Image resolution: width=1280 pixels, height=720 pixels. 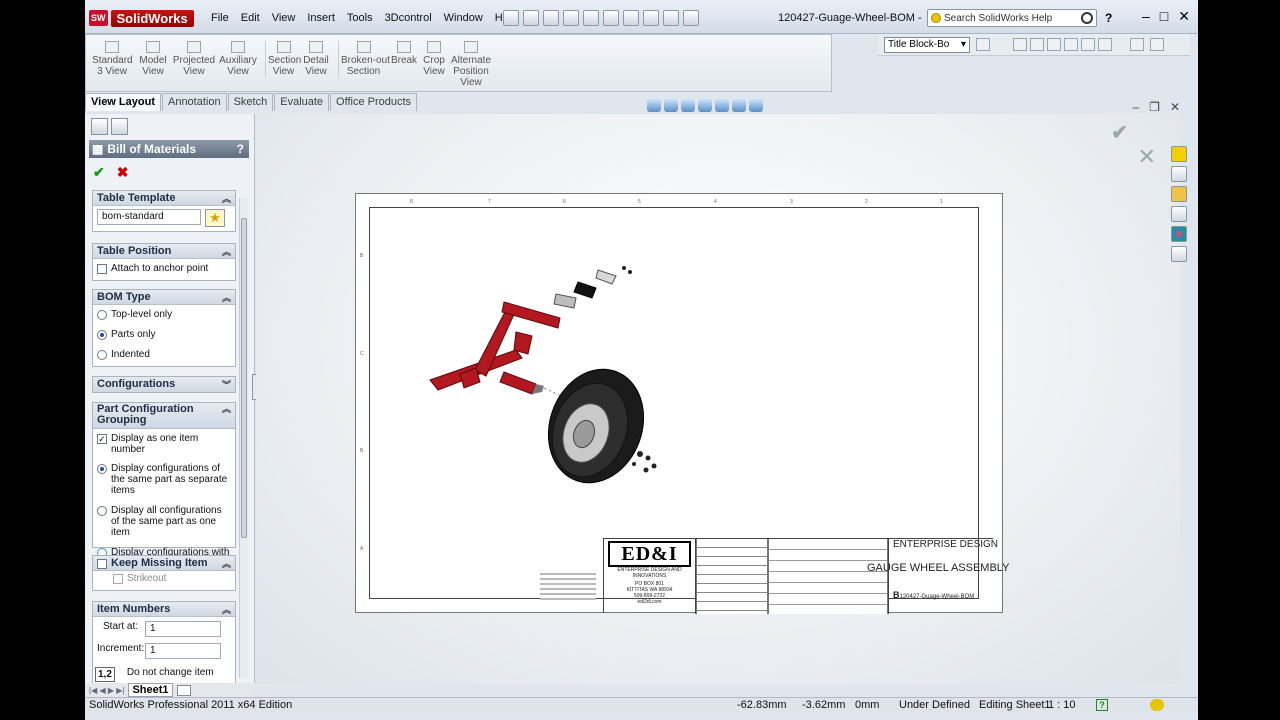 I want to click on group-header: Keep Missing Item ︽, so click(x=164, y=563).